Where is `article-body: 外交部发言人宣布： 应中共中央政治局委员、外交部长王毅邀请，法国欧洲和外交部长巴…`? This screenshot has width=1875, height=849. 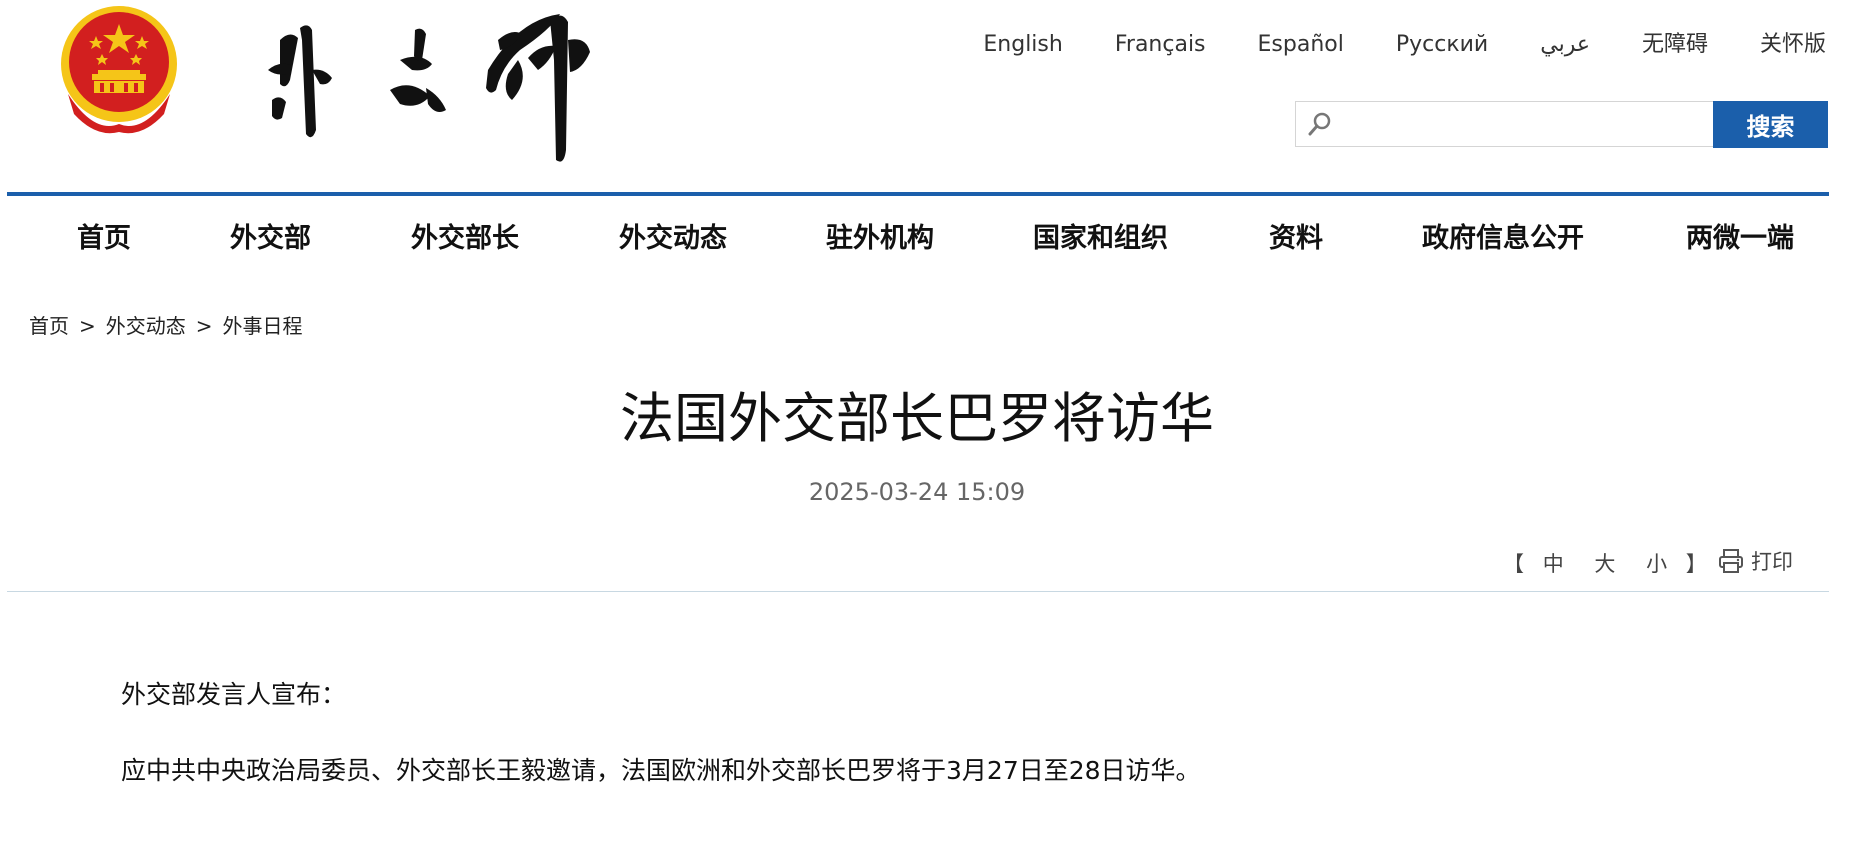 article-body: 外交部发言人宣布： 应中共中央政治局委员、外交部长王毅邀请，法国欧洲和外交部长巴… is located at coordinates (661, 754).